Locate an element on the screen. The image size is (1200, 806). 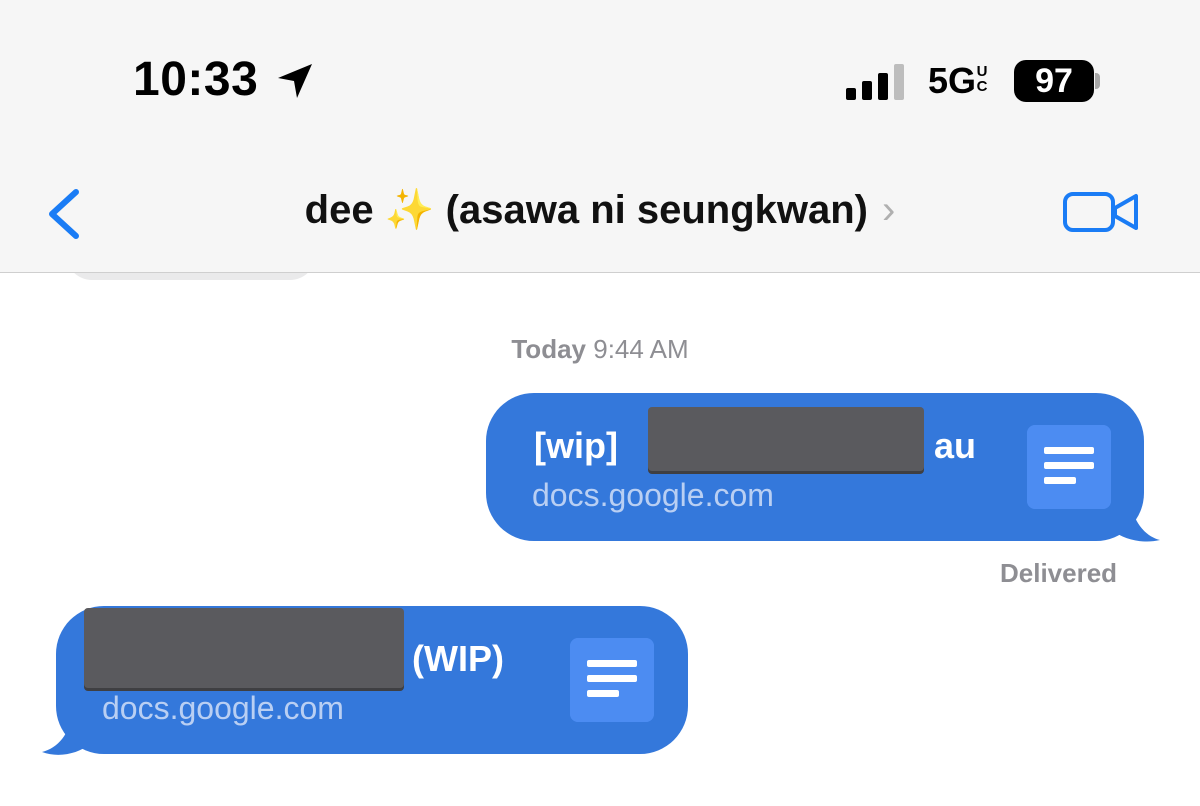
network-type: 5G is located at coordinates (952, 80).